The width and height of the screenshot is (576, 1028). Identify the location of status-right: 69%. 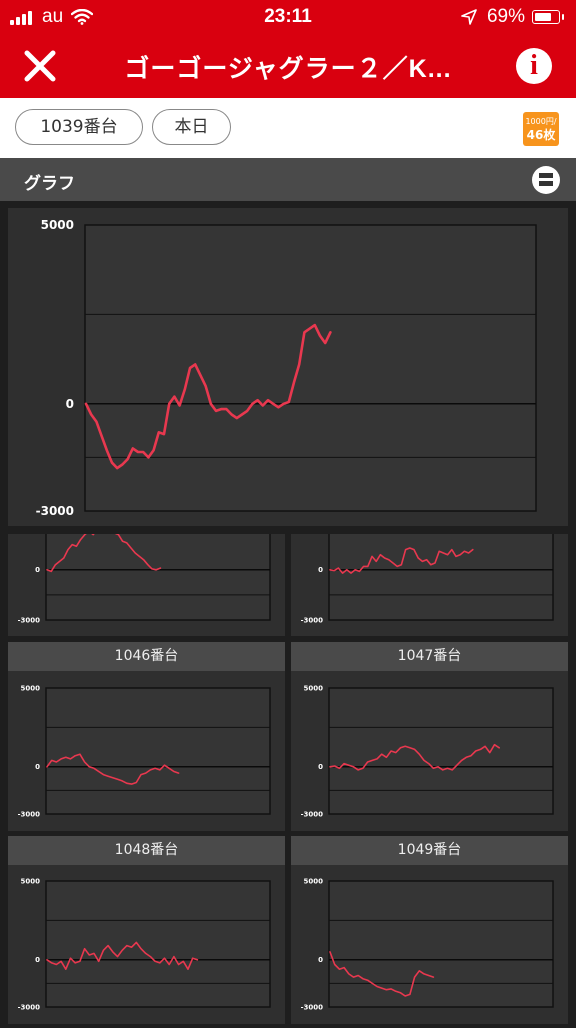
(512, 17).